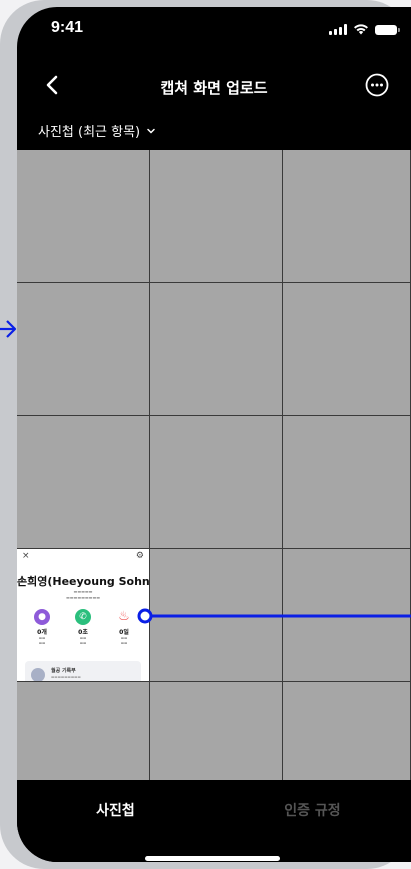 Image resolution: width=411 pixels, height=869 pixels. Describe the element at coordinates (8, 329) in the screenshot. I see `annotation-arrow-icon` at that location.